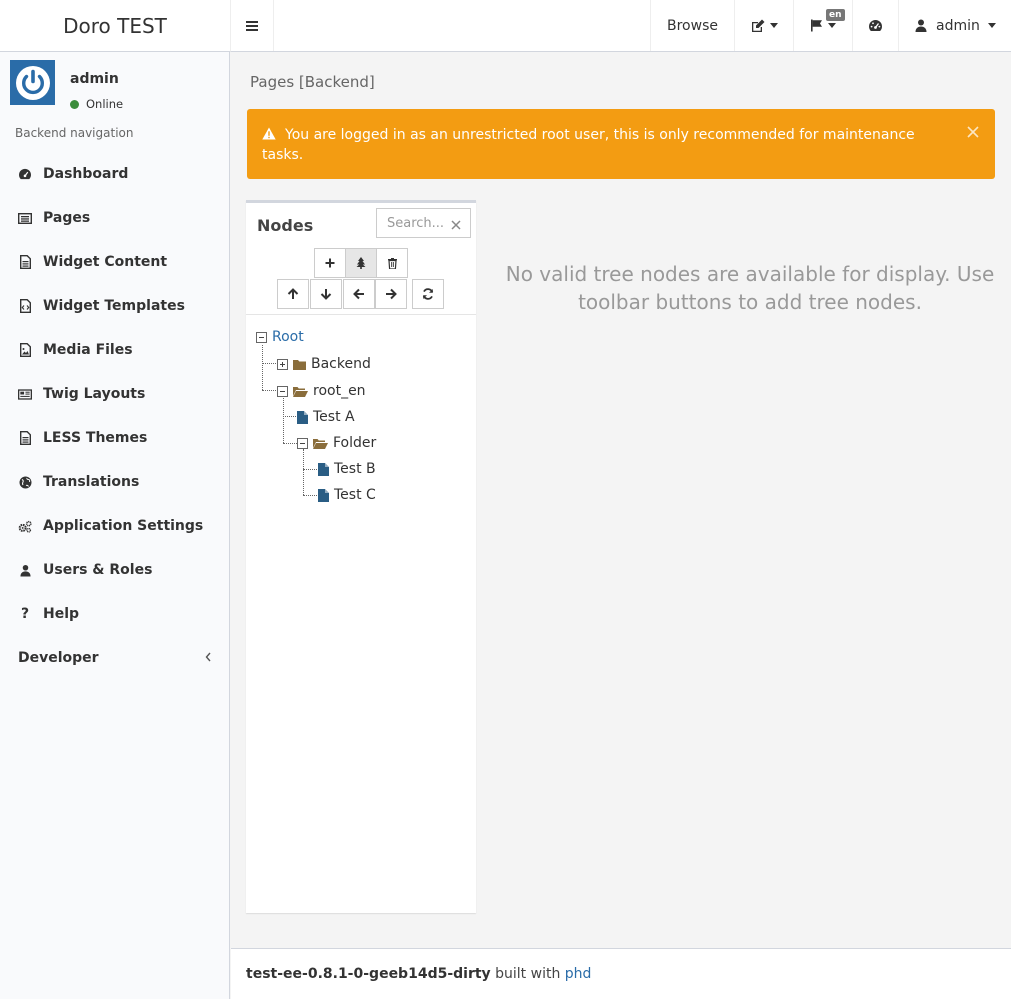  What do you see at coordinates (816, 25) in the screenshot?
I see `flag-icon` at bounding box center [816, 25].